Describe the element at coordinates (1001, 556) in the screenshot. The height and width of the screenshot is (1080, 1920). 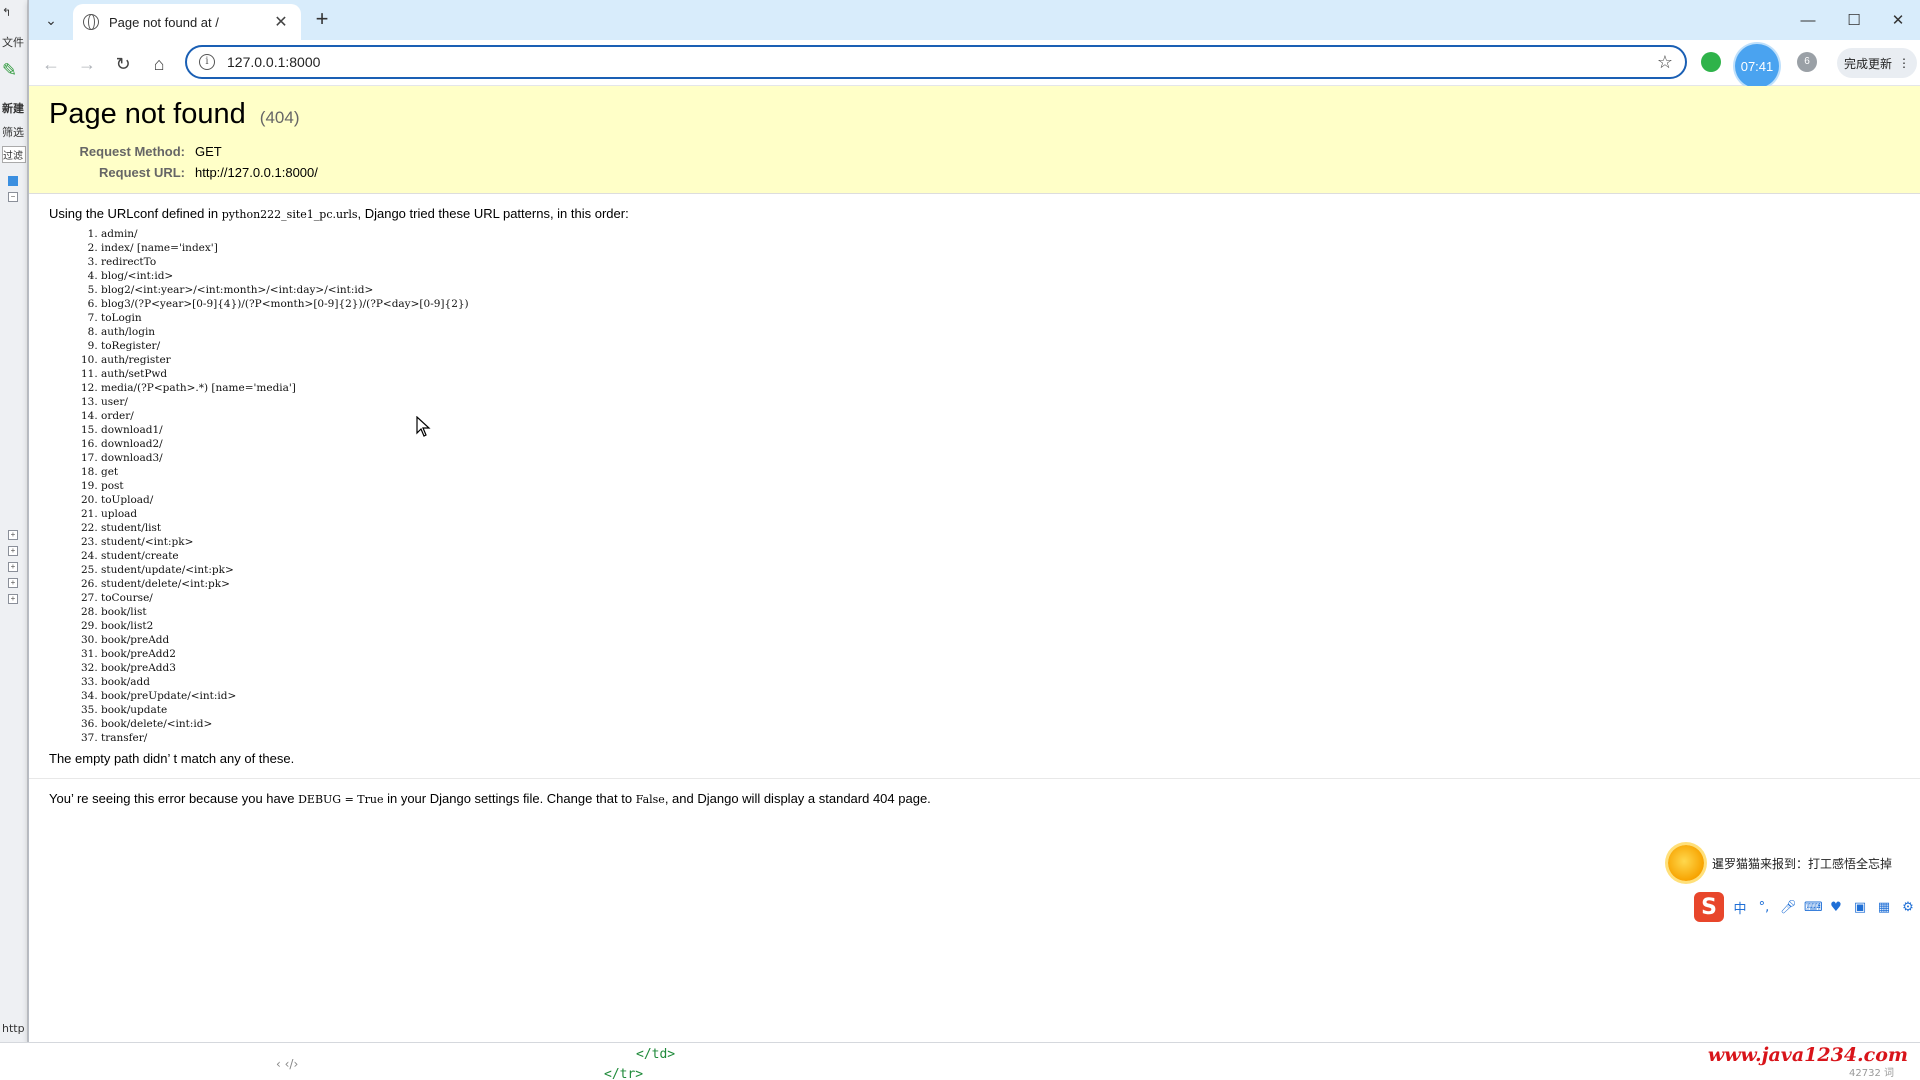
I see `url-pattern-item: student/create` at that location.